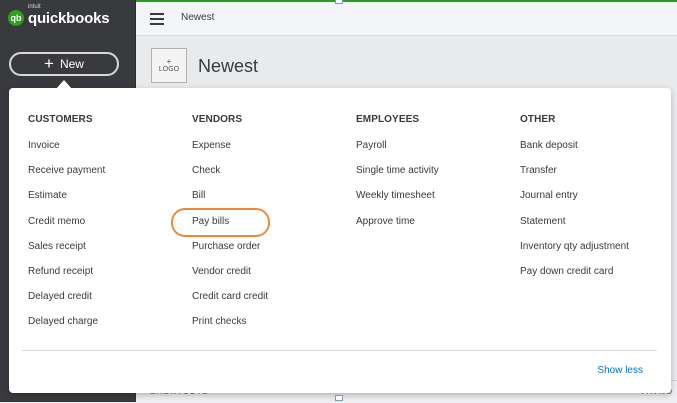 This screenshot has height=403, width=677. What do you see at coordinates (406, 18) in the screenshot?
I see `top-bar: Newest` at bounding box center [406, 18].